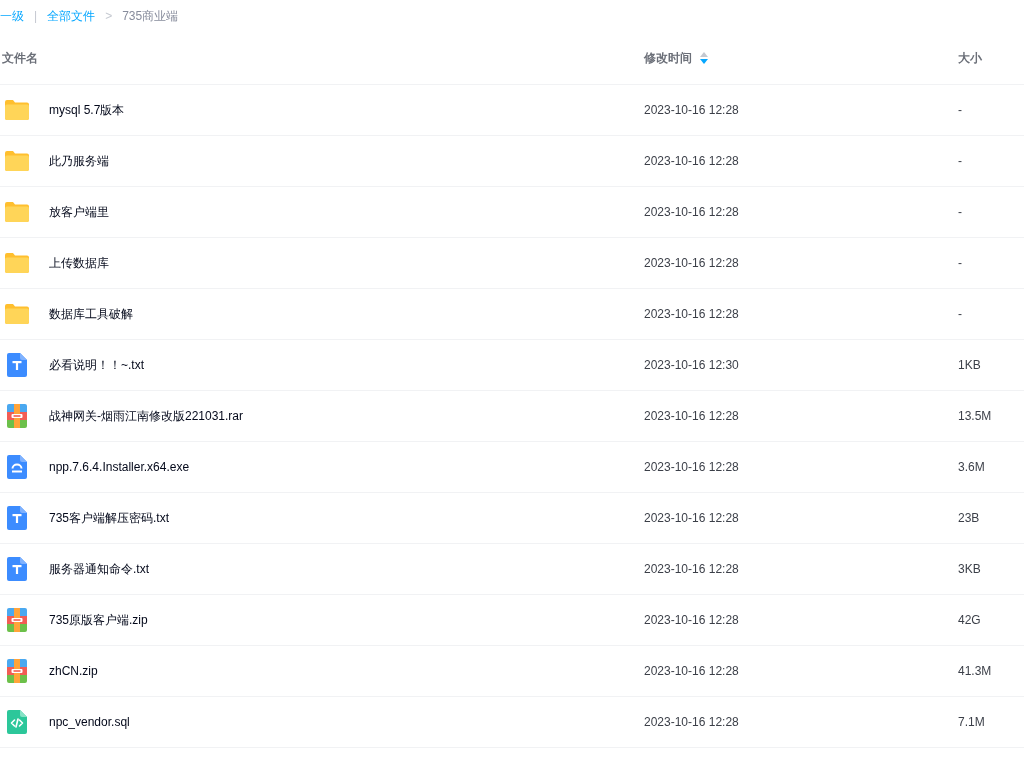  I want to click on file-icon, so click(17, 467).